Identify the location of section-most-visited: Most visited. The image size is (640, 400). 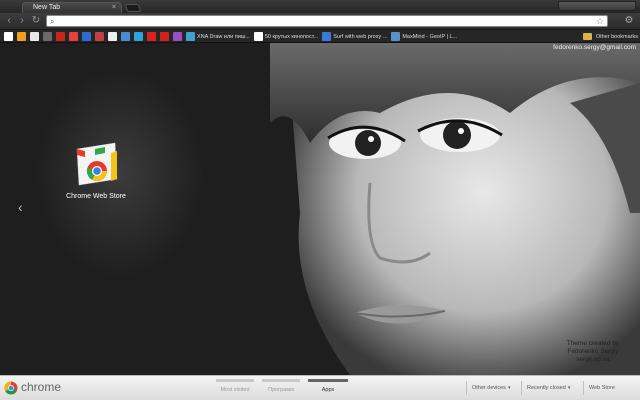
(235, 388).